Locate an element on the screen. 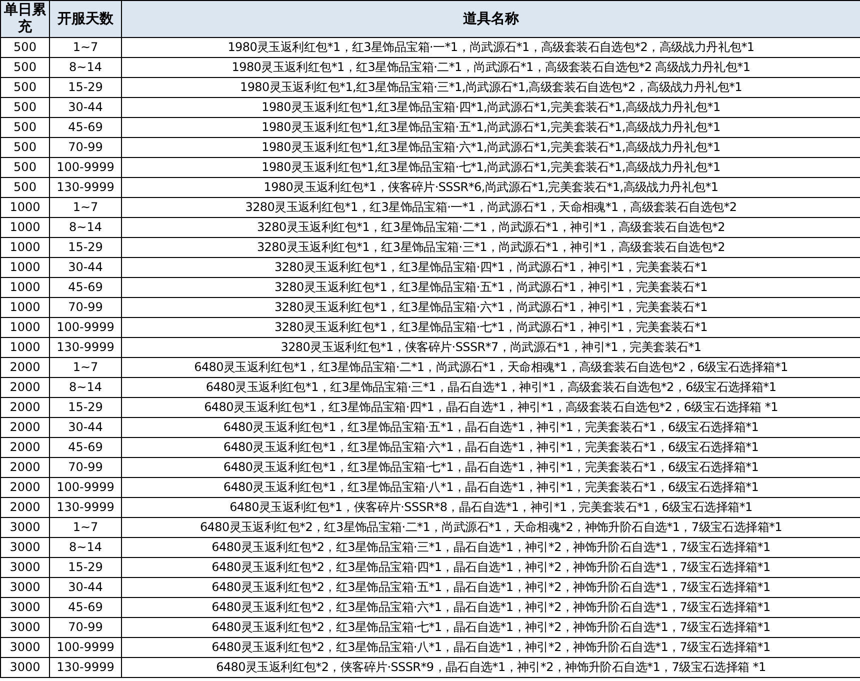 The image size is (860, 681). table-cell: 6480灵玉返利红包*1，侠客碎片·SSSR*8，晶石自选*1，神引*1，完美套装石*1，6级宝石选择箱*1 is located at coordinates (491, 508).